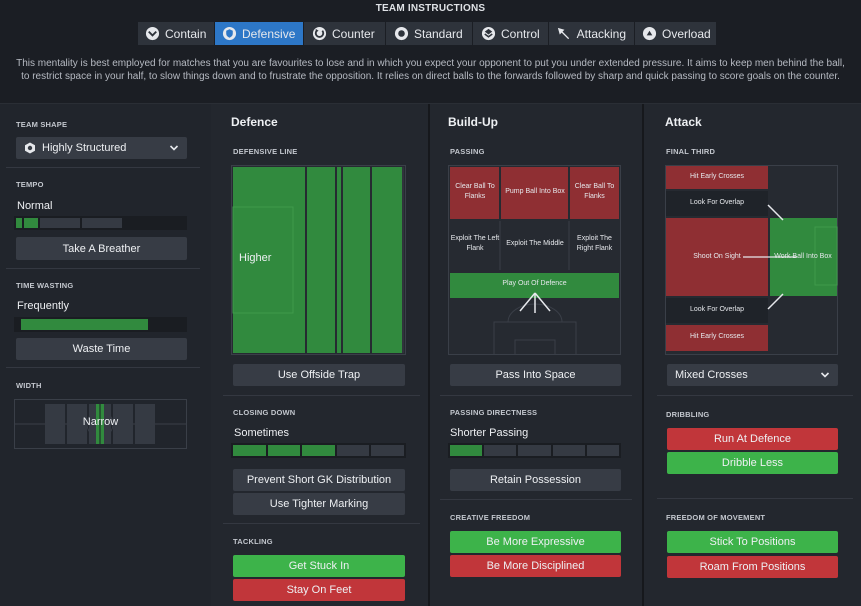 The image size is (861, 606). I want to click on hit-early-crosses-top-zone: Hit Early Crosses, so click(717, 177).